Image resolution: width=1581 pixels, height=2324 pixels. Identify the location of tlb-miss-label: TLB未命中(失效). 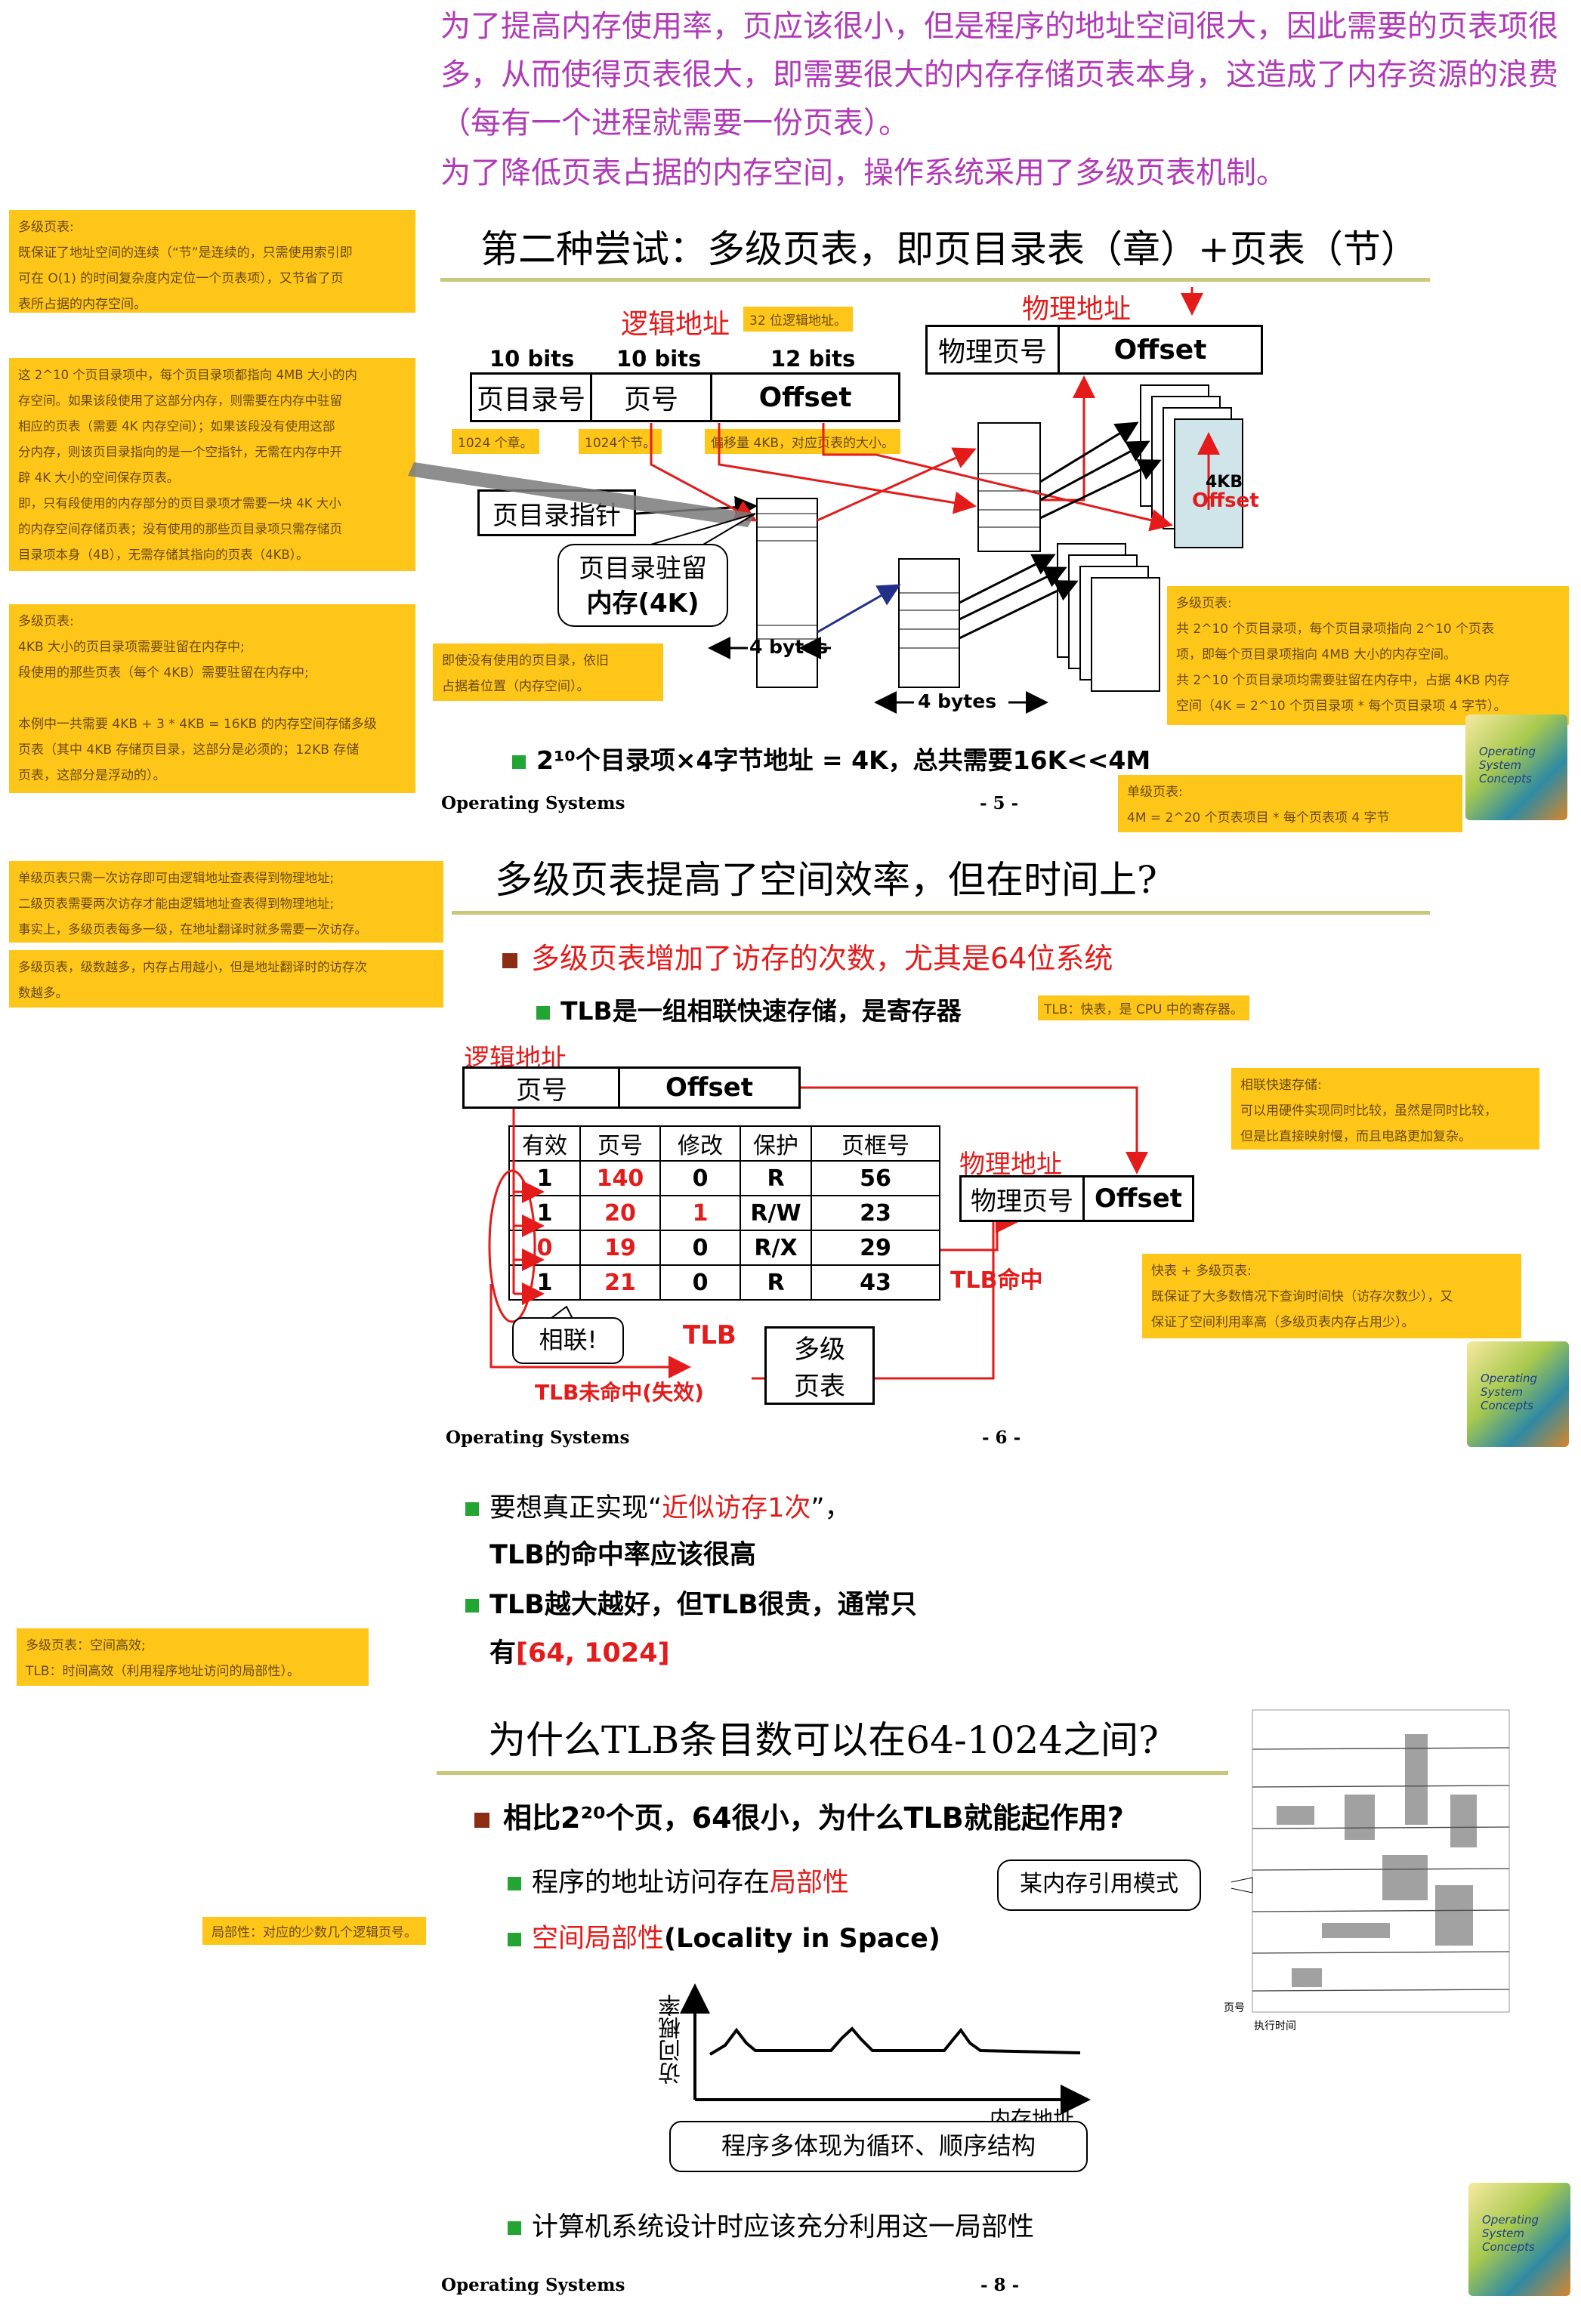
(619, 1392).